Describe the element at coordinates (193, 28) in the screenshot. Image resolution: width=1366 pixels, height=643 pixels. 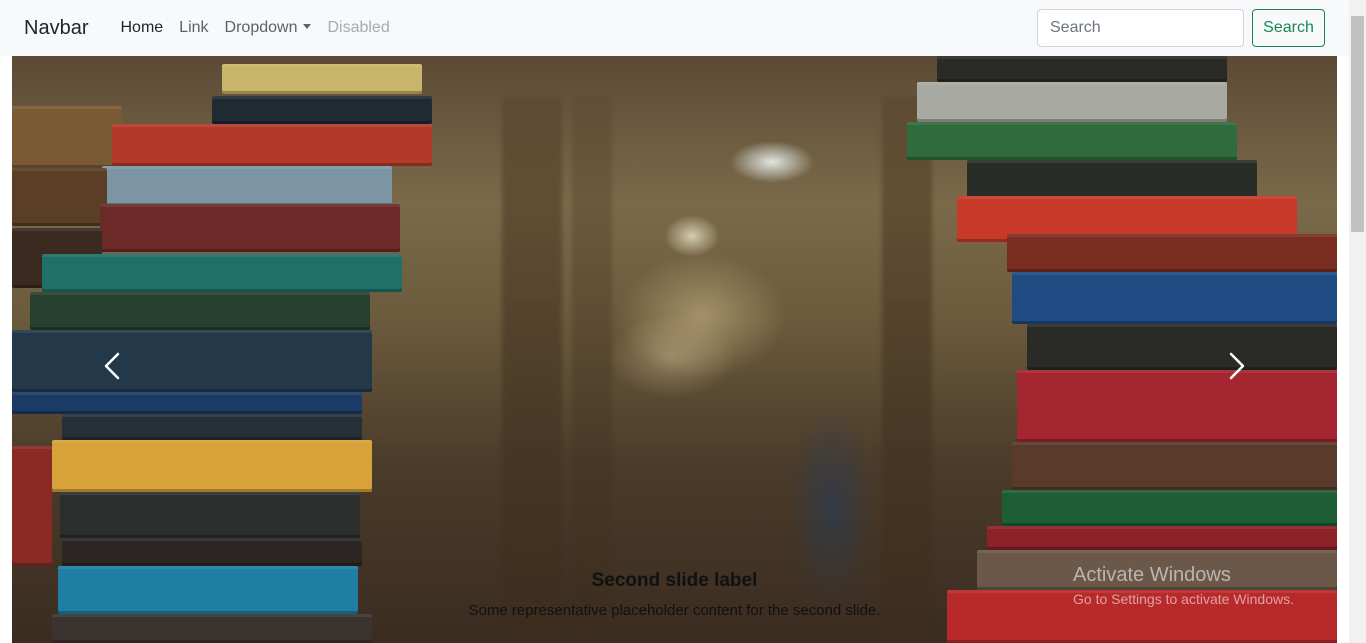
I see `nav-link-link: Link` at that location.